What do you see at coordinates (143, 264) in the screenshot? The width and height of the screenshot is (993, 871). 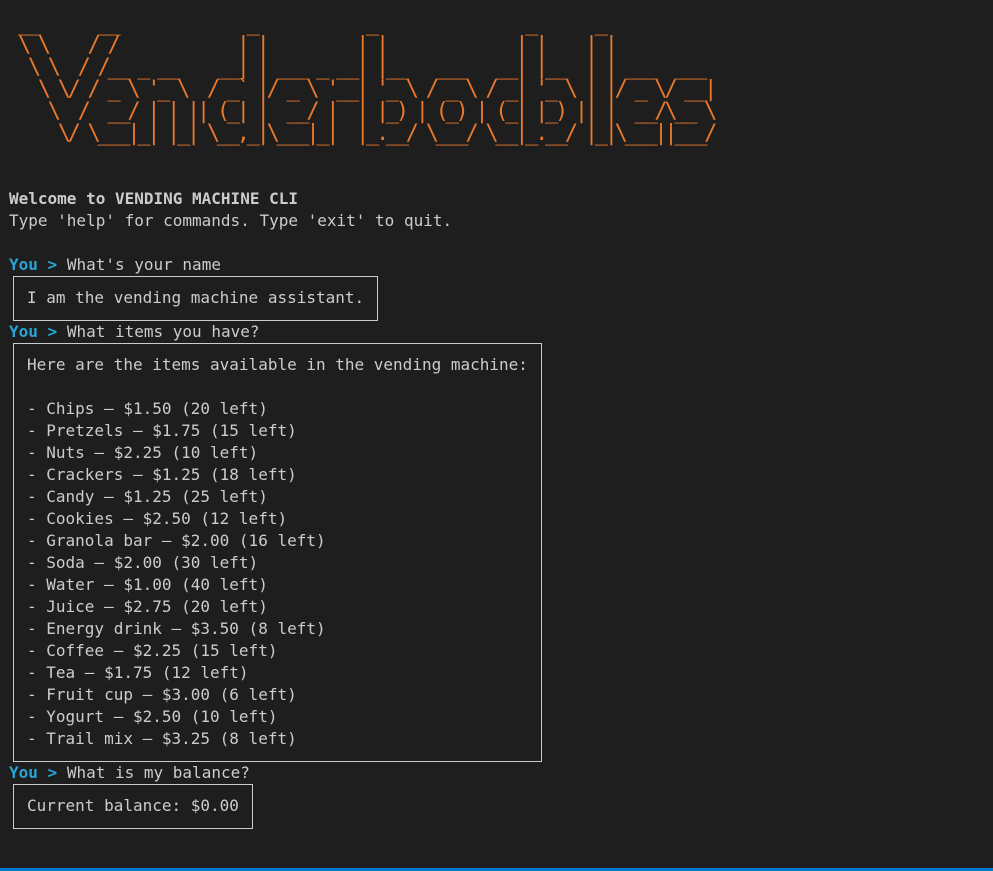 I see `user-message-text: What's your name` at bounding box center [143, 264].